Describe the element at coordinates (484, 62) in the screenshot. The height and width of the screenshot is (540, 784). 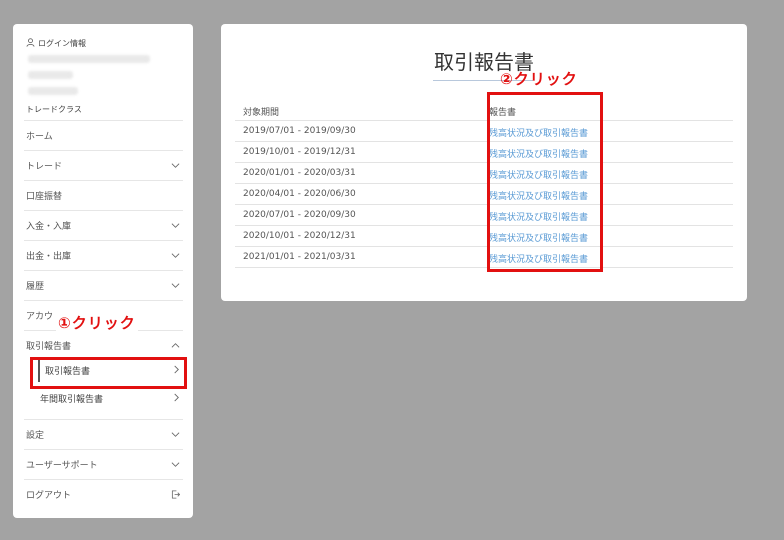
I see `page-title: 取引報告書` at that location.